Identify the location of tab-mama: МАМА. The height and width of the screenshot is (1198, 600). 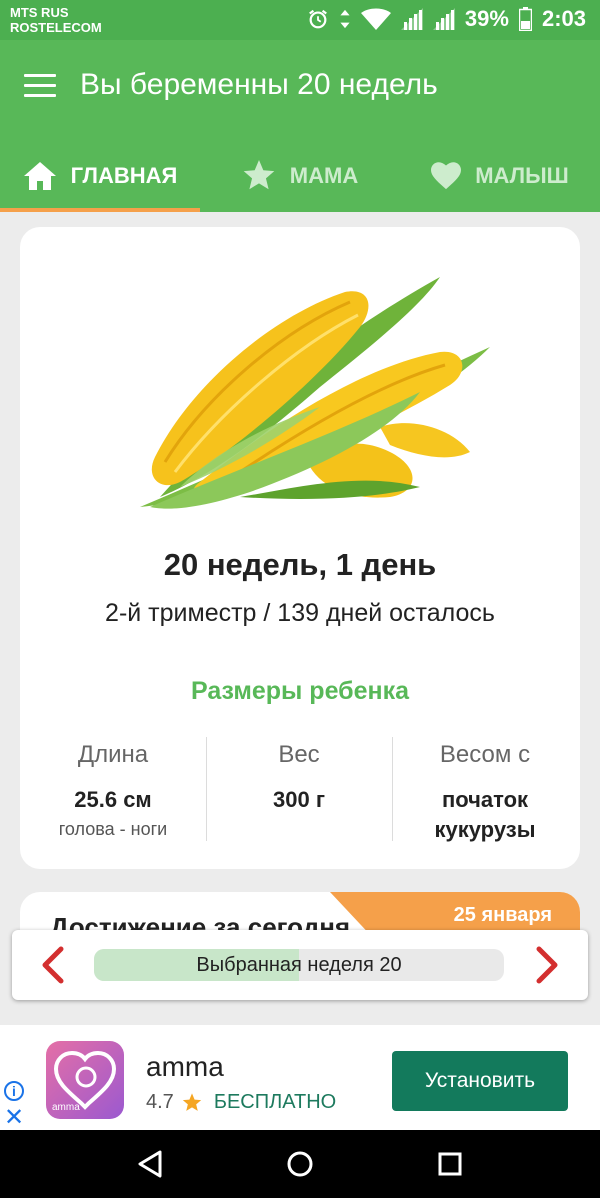
(300, 176).